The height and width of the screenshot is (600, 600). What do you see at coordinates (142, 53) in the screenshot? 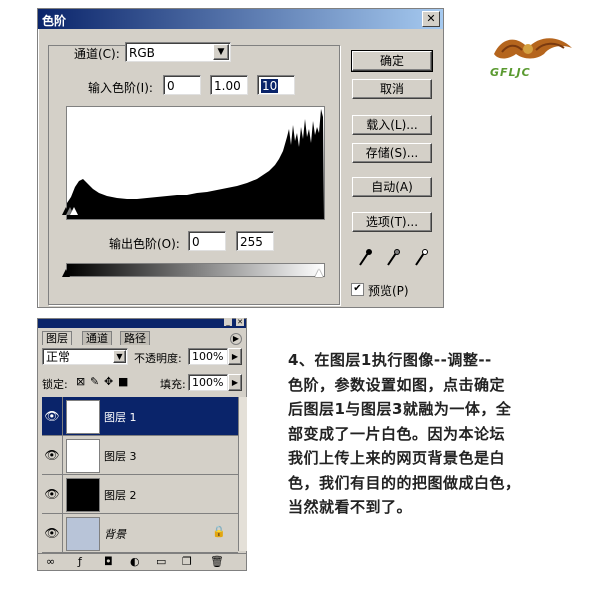
I see `channel-value: RGB` at bounding box center [142, 53].